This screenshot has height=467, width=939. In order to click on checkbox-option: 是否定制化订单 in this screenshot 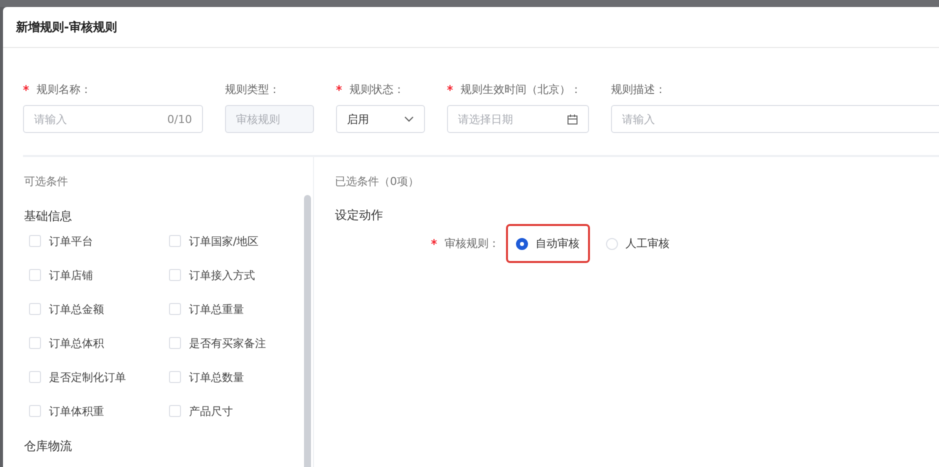, I will do `click(99, 377)`.